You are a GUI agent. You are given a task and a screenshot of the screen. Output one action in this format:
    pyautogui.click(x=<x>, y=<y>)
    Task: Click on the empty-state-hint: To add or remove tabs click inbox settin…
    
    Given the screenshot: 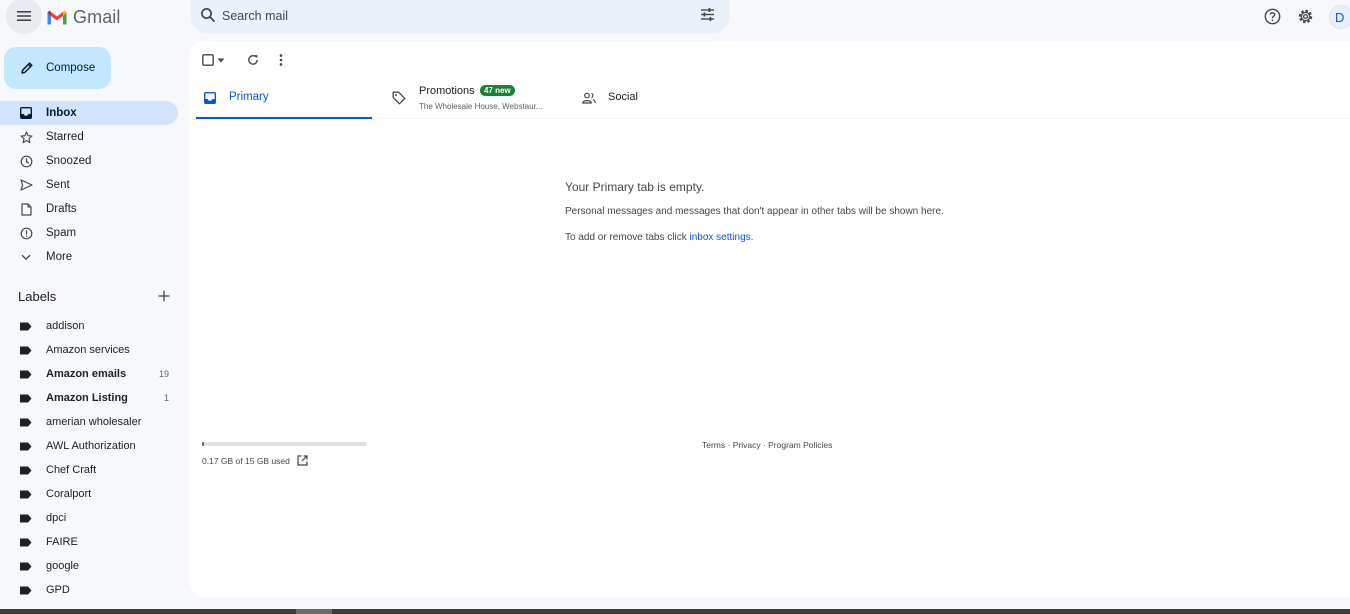 What is the action you would take?
    pyautogui.click(x=754, y=237)
    